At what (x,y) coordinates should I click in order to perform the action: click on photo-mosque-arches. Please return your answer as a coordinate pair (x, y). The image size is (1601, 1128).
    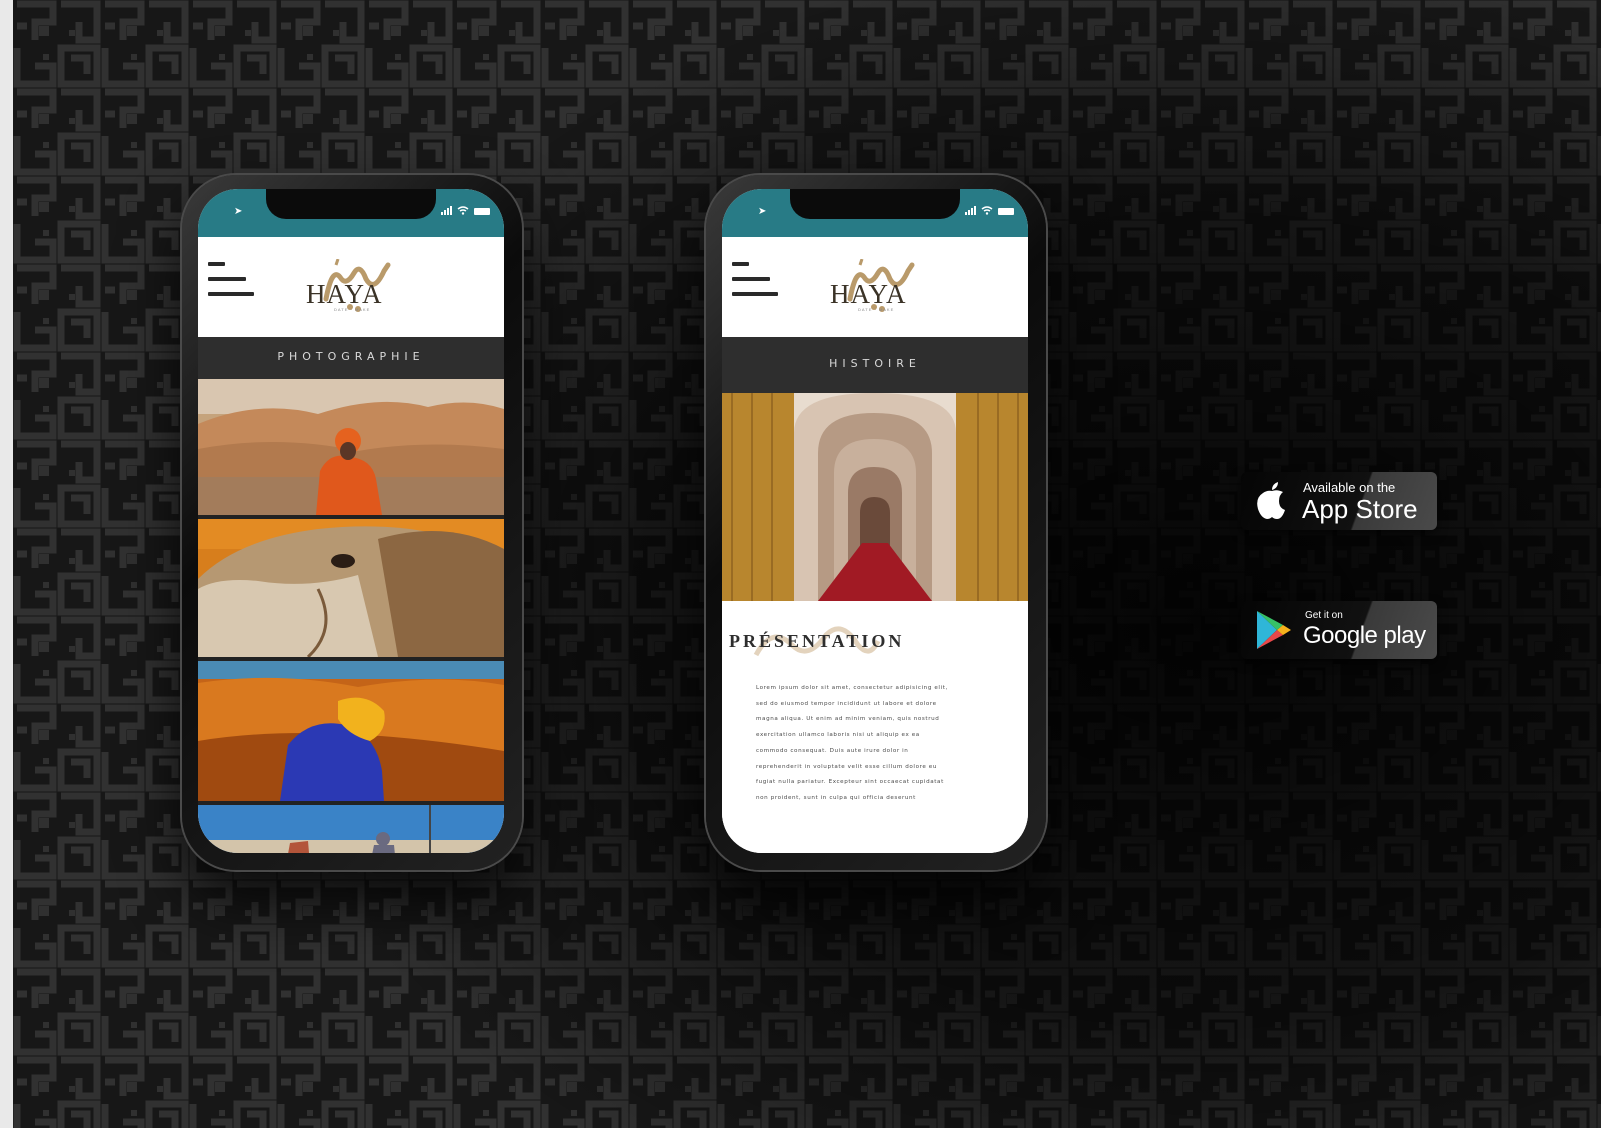
    Looking at the image, I should click on (875, 497).